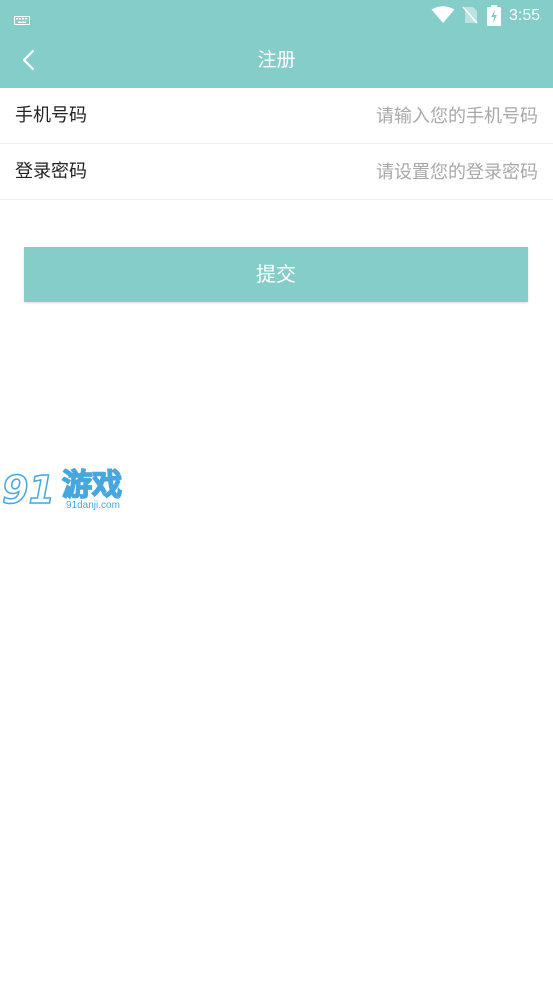 The width and height of the screenshot is (553, 983). I want to click on page-title: 注册, so click(276, 60).